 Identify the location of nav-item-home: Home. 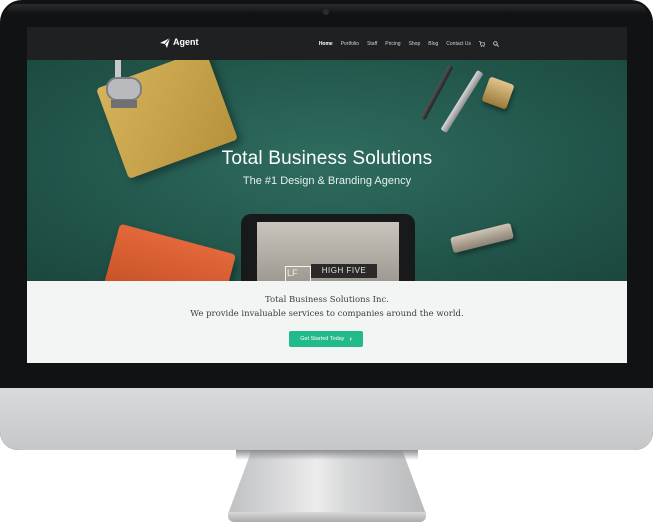
(326, 44).